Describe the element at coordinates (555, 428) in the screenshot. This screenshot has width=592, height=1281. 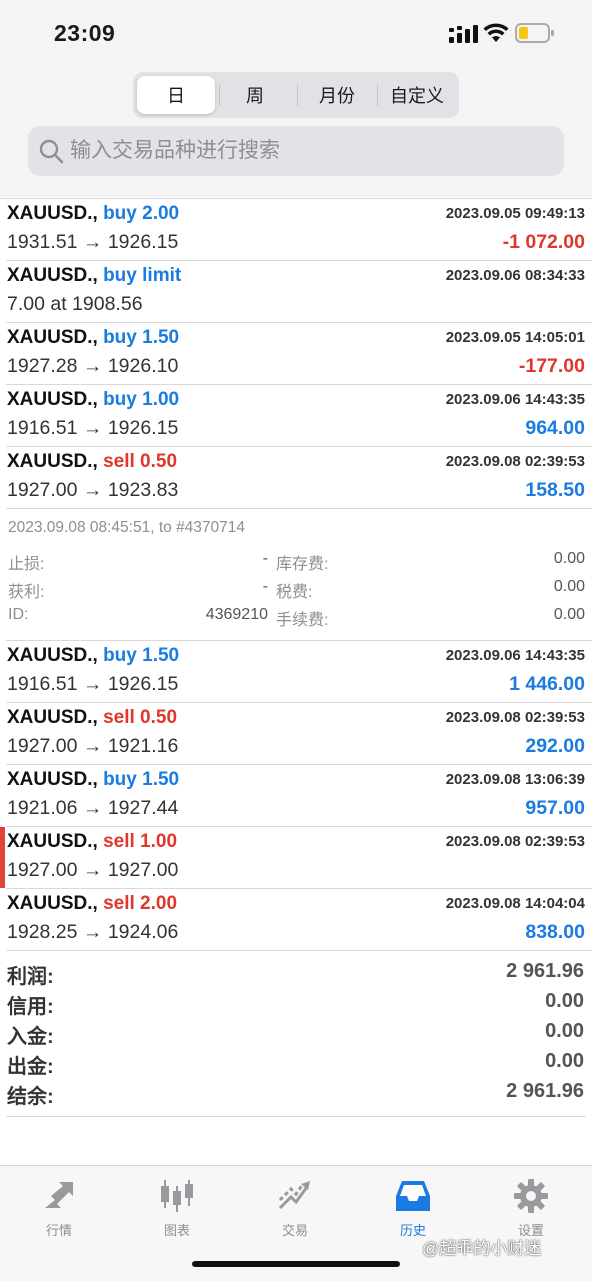
I see `deal-profit: 964.00` at that location.